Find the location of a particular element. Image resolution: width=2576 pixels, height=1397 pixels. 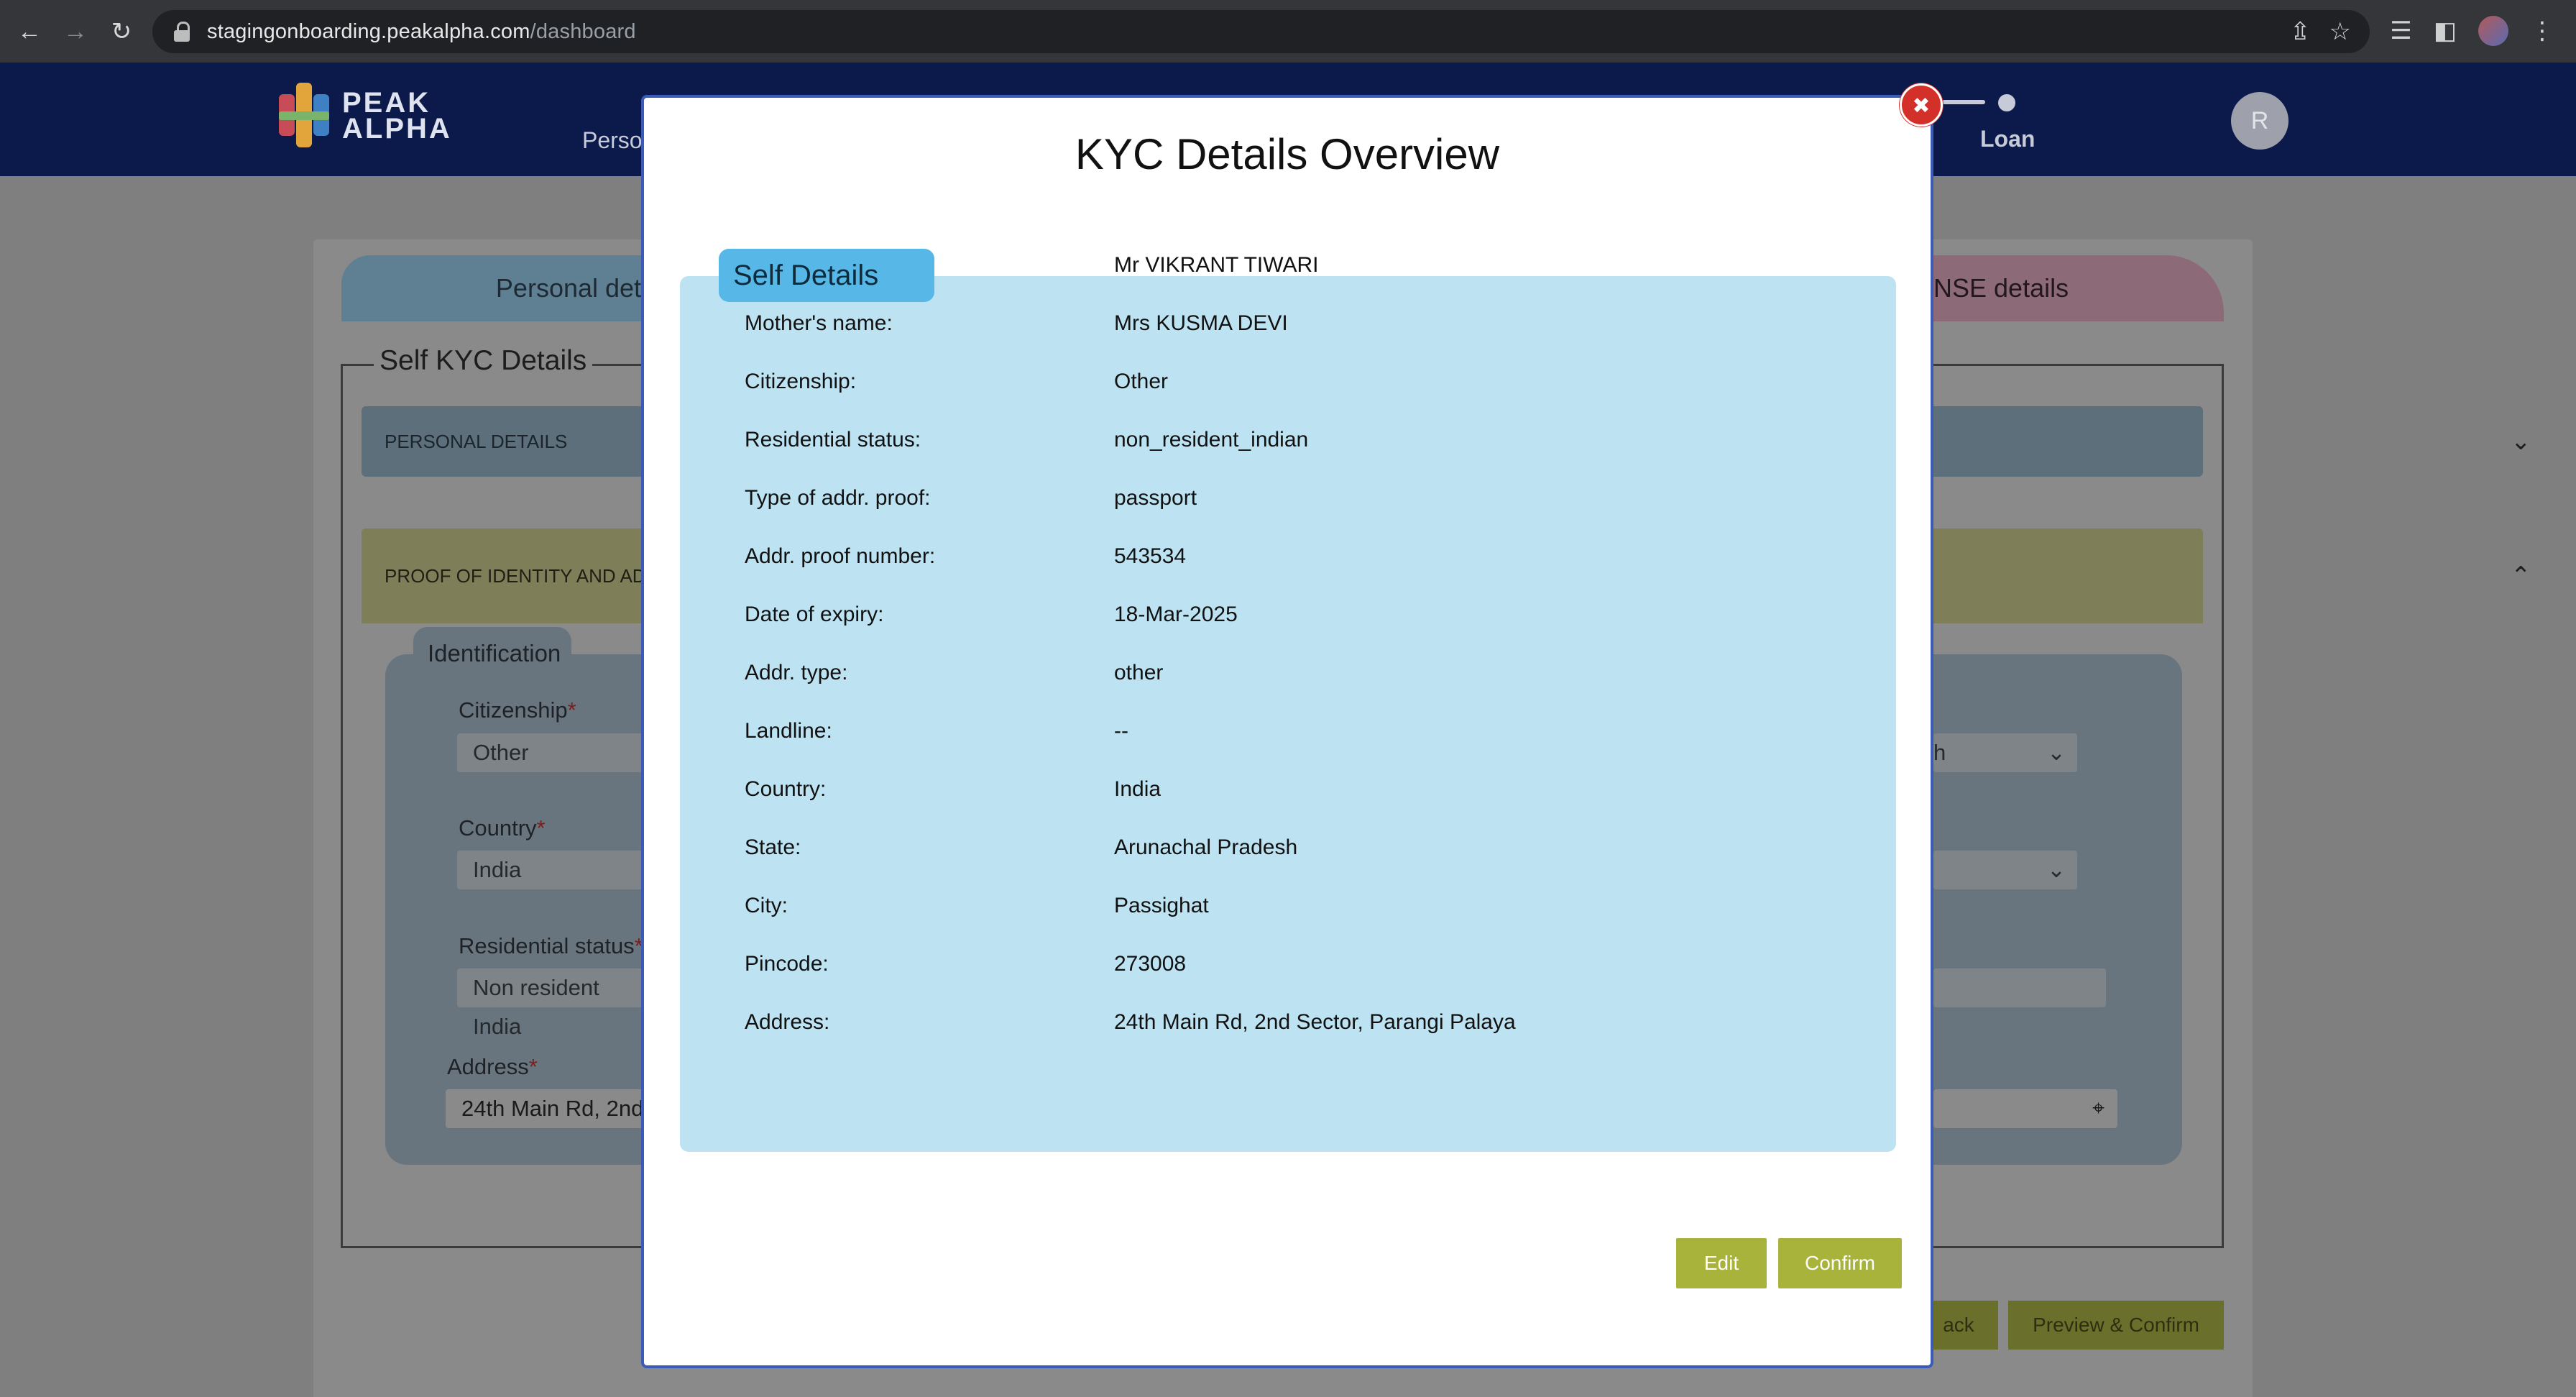

address-label: Address* is located at coordinates (492, 1066).